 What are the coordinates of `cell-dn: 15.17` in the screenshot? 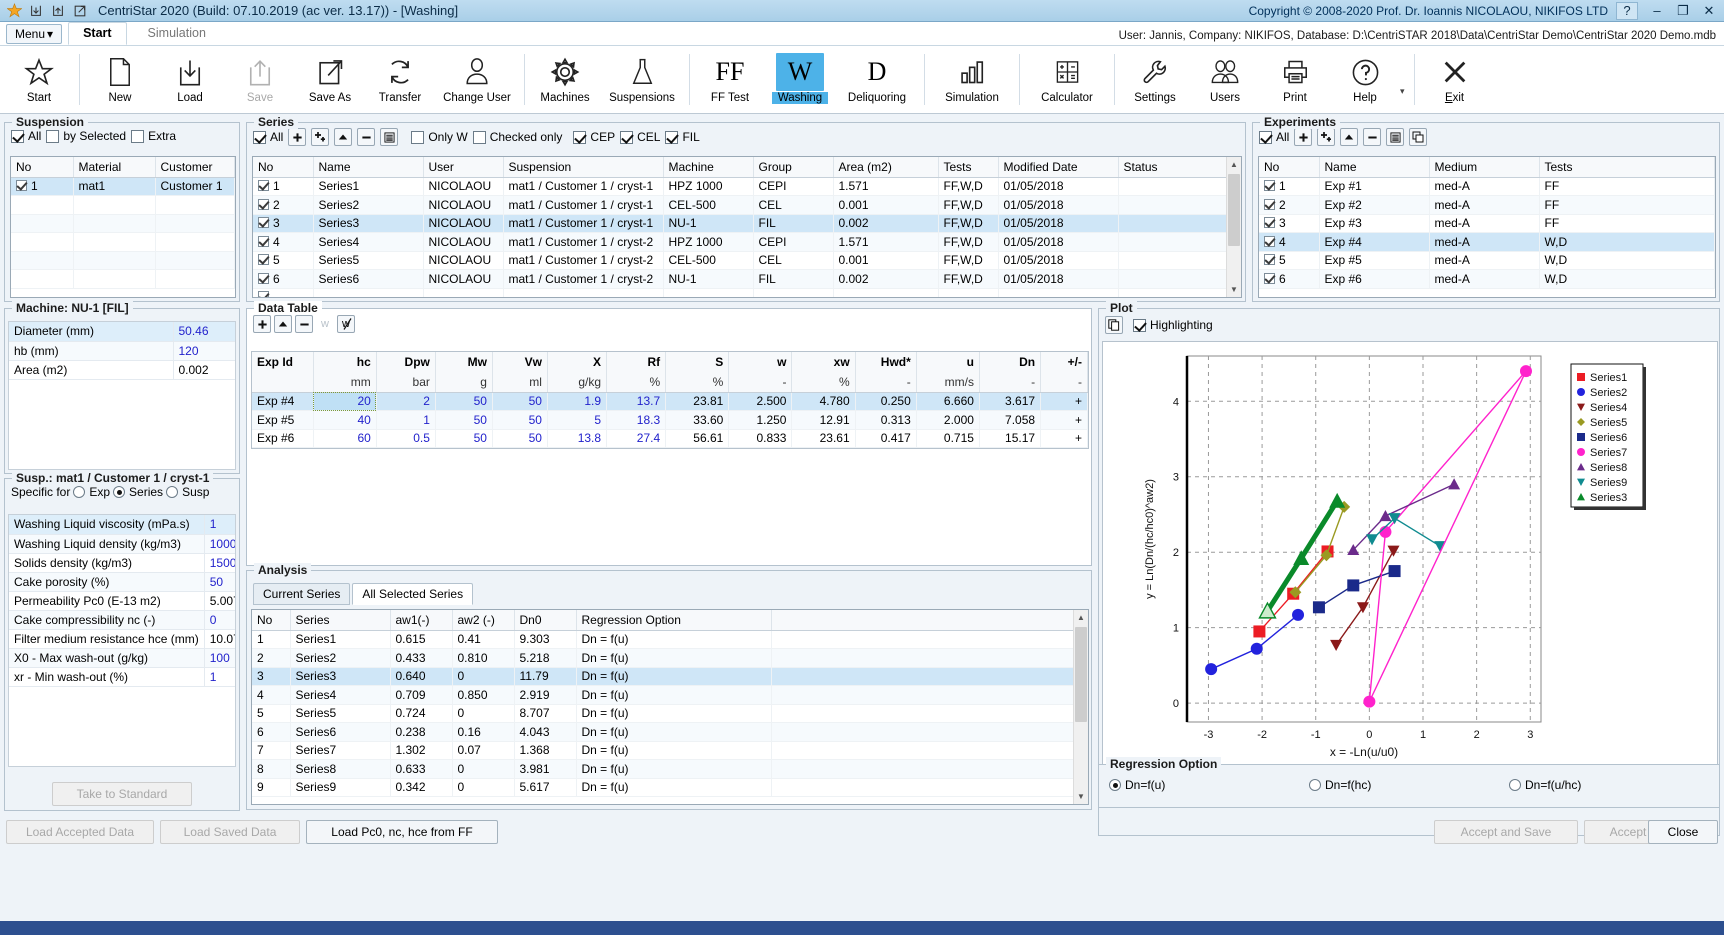 It's located at (1010, 438).